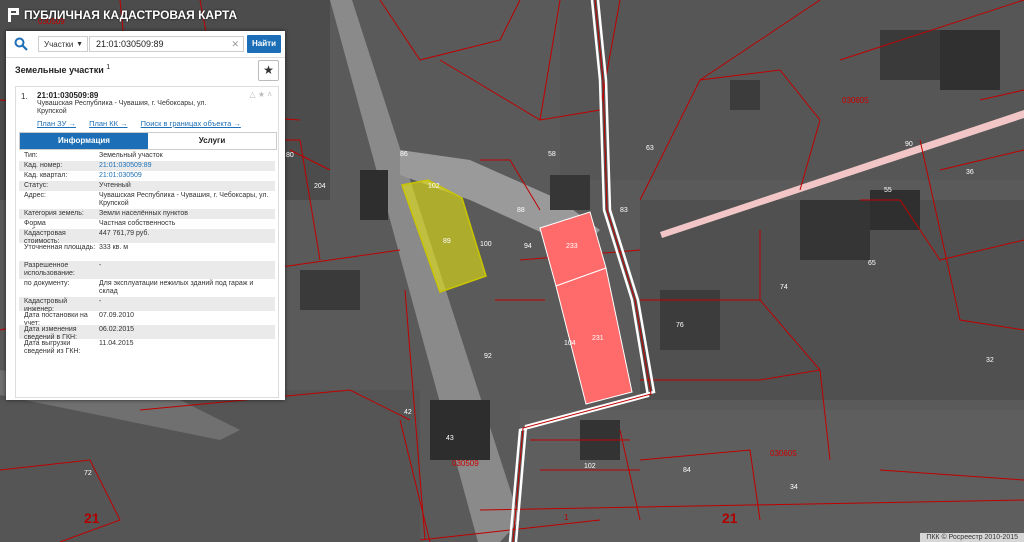 The width and height of the screenshot is (1024, 542). Describe the element at coordinates (909, 144) in the screenshot. I see `label-parcel: 90` at that location.